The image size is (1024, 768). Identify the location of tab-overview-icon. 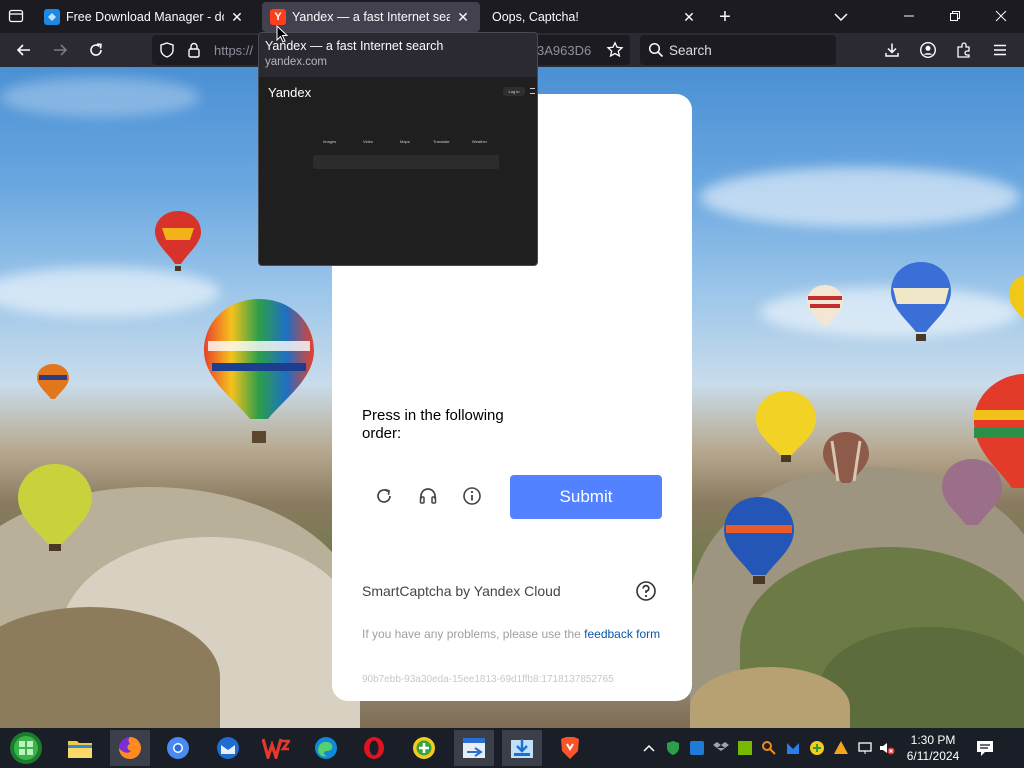
(16, 16).